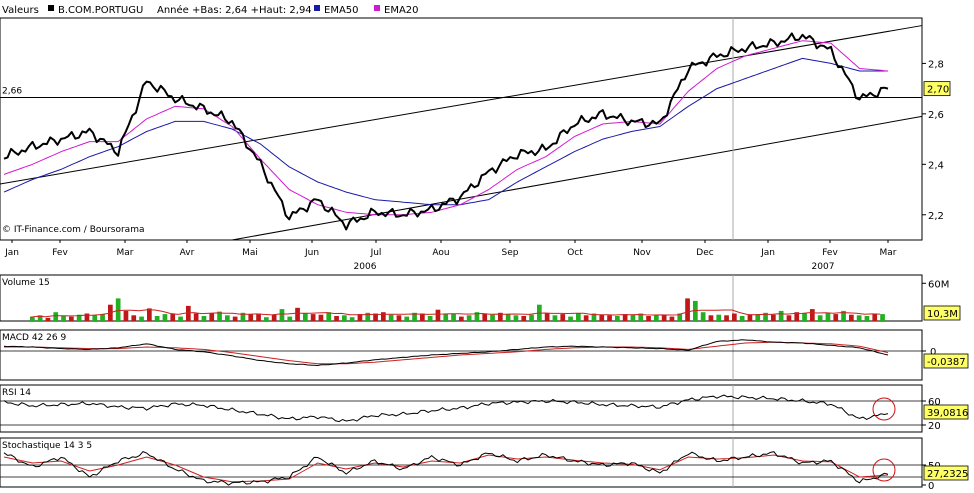  What do you see at coordinates (931, 486) in the screenshot?
I see `stoch-y-tick-label: 0` at bounding box center [931, 486].